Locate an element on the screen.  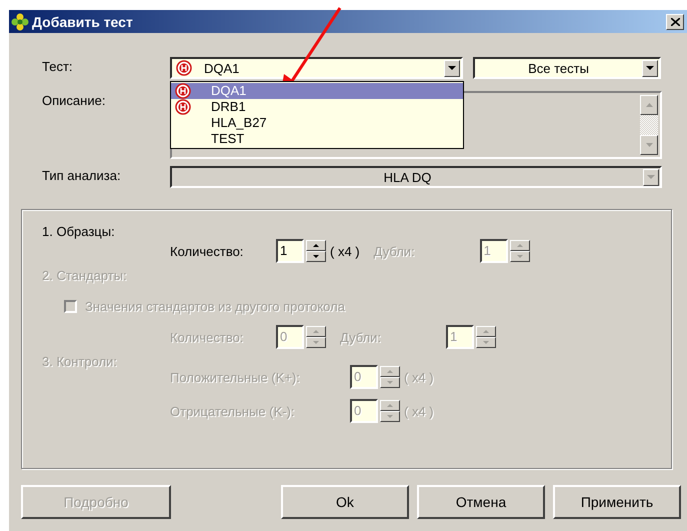
field-label: Количество: is located at coordinates (207, 251).